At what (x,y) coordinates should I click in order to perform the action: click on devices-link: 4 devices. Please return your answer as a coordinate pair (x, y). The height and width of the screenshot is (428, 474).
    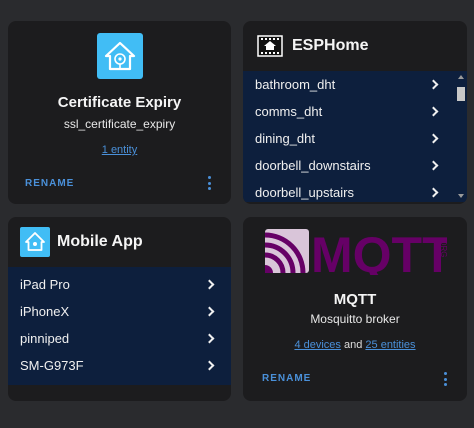
    Looking at the image, I should click on (317, 345).